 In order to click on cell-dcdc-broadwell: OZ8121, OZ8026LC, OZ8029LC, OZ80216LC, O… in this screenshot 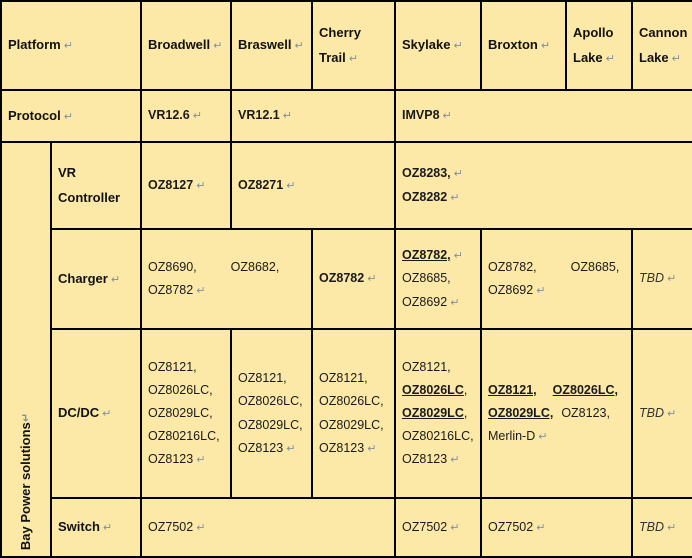, I will do `click(186, 413)`.